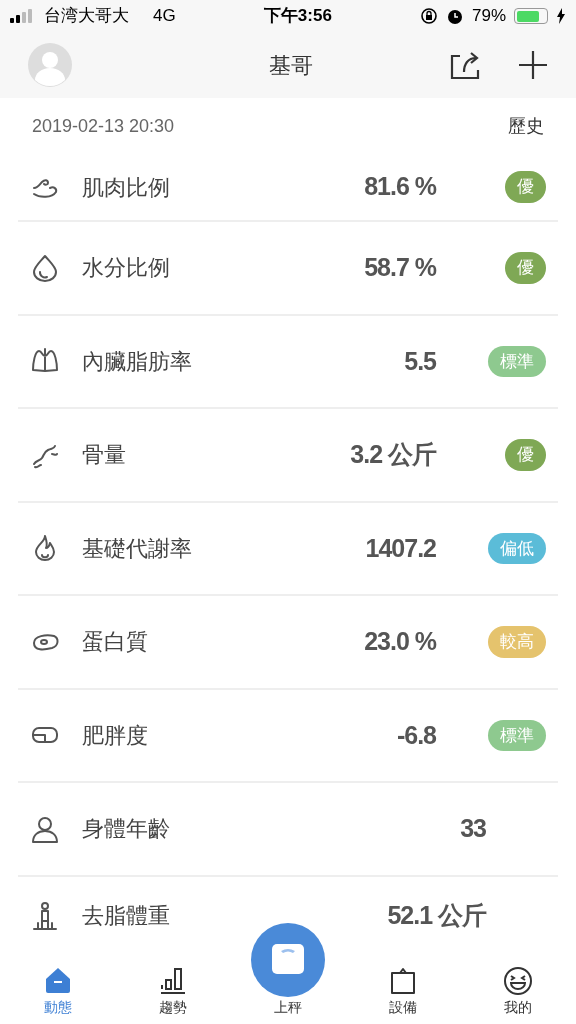 The height and width of the screenshot is (1024, 576). Describe the element at coordinates (126, 268) in the screenshot. I see `metric-name: 水分比例` at that location.